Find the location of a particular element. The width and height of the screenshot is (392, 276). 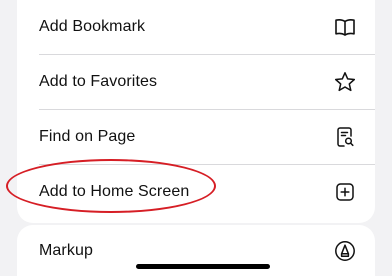

star-icon is located at coordinates (345, 82).